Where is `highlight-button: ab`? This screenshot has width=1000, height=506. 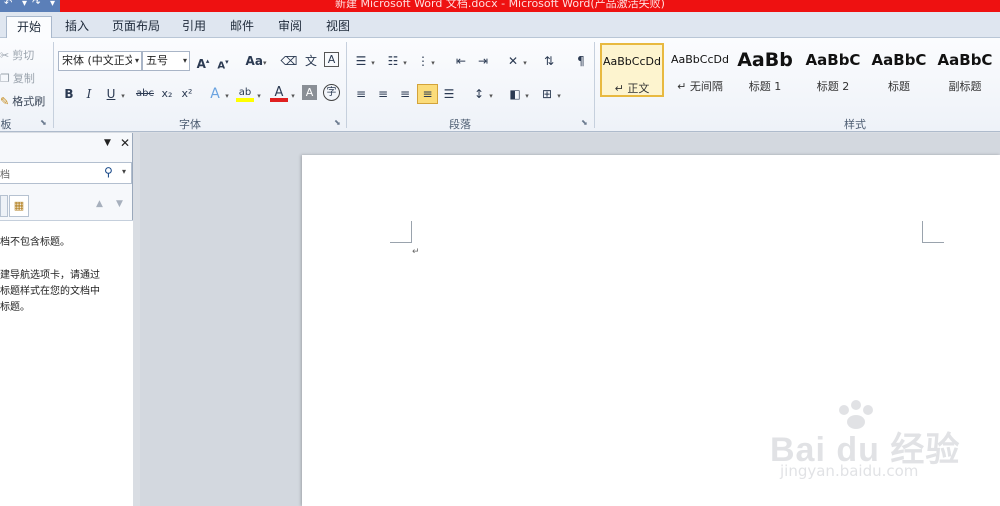 highlight-button: ab is located at coordinates (245, 93).